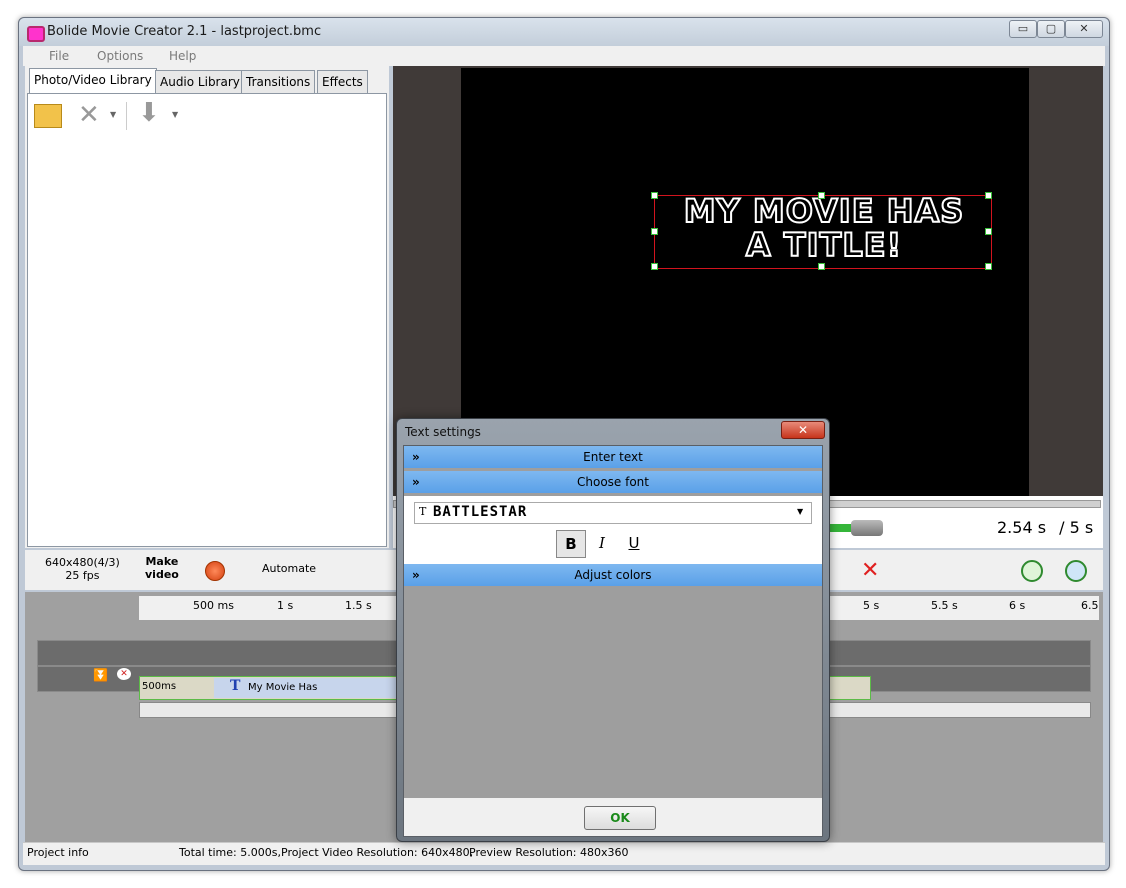 This screenshot has width=1126, height=888. What do you see at coordinates (821, 231) in the screenshot?
I see `selection-box` at bounding box center [821, 231].